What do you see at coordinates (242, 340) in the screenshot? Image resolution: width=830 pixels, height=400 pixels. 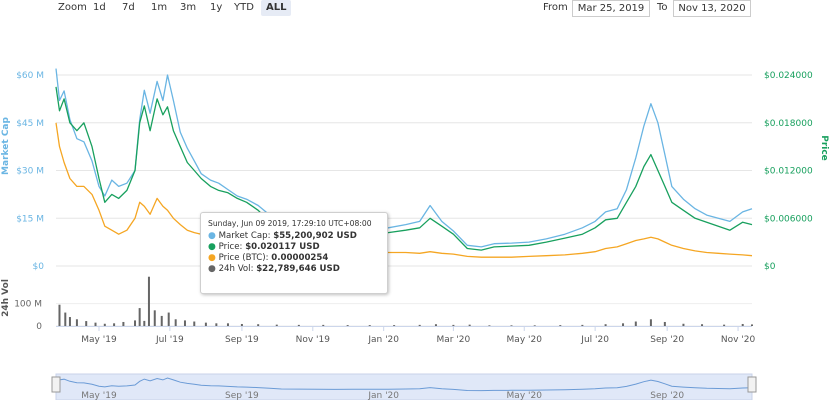 I see `x-tick-label: Sep '19` at bounding box center [242, 340].